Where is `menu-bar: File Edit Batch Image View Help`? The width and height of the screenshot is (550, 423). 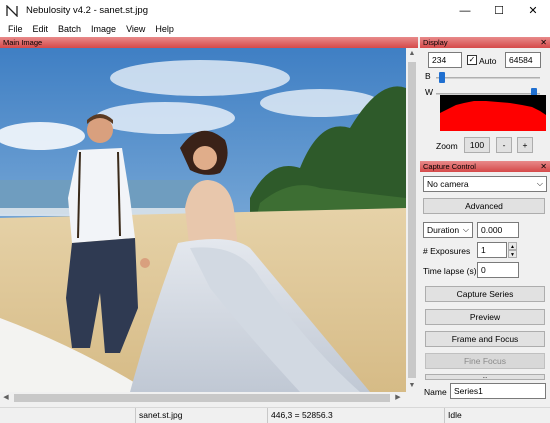 menu-bar: File Edit Batch Image View Help is located at coordinates (275, 29).